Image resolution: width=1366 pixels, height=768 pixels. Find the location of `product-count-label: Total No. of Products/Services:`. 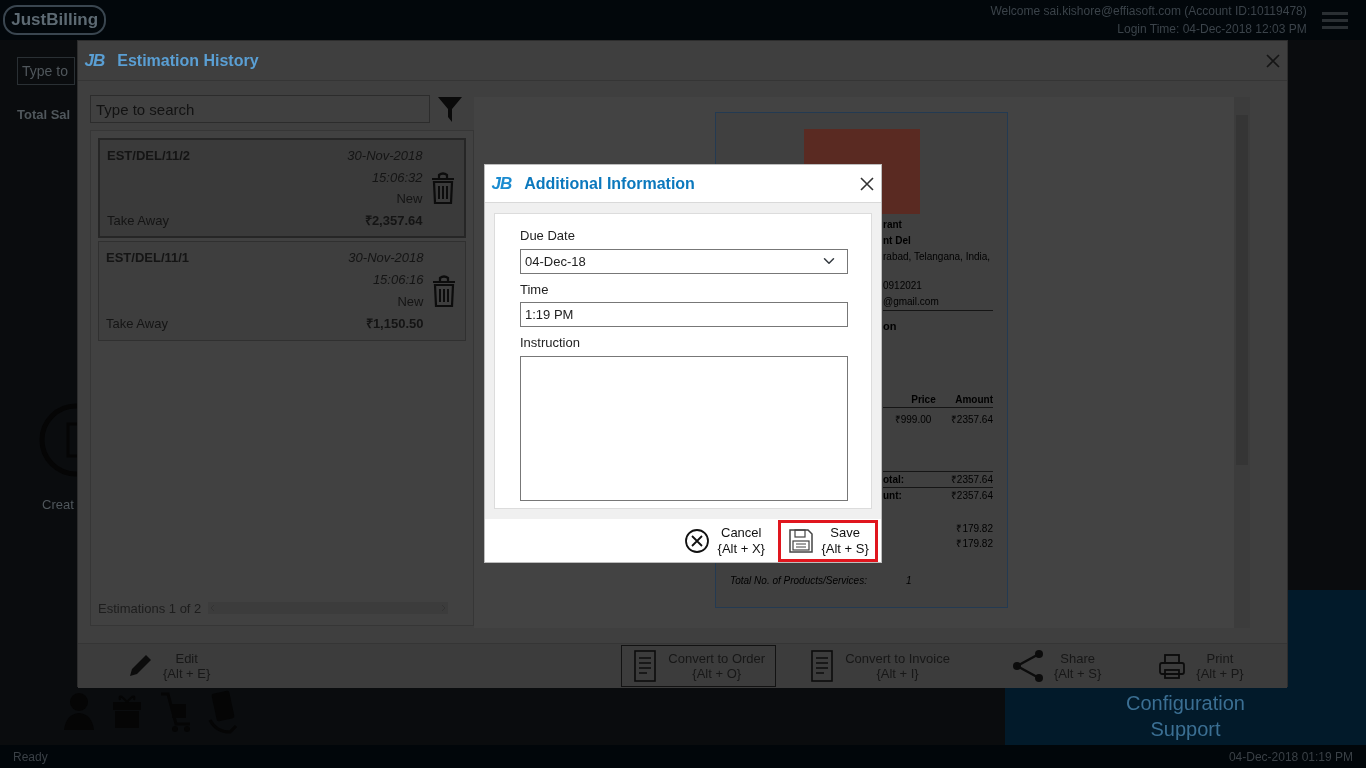

product-count-label: Total No. of Products/Services: is located at coordinates (798, 580).